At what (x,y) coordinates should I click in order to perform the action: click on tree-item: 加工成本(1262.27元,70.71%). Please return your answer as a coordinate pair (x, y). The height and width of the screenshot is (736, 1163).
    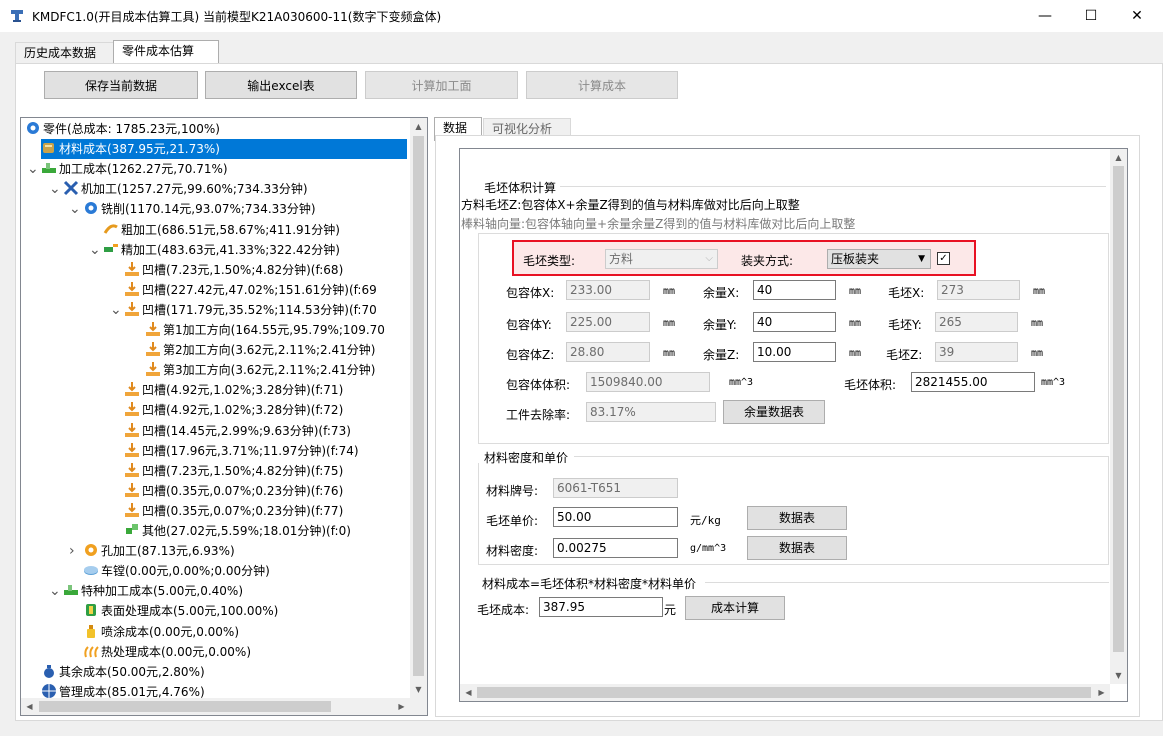
    Looking at the image, I should click on (134, 169).